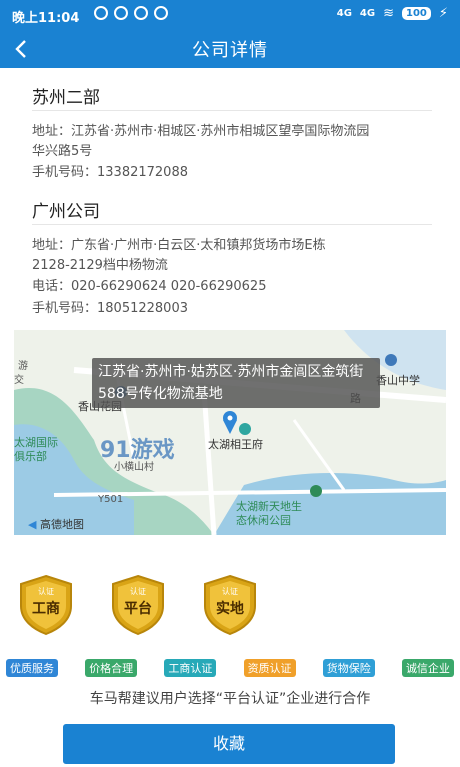 This screenshot has width=460, height=767. Describe the element at coordinates (46, 18) in the screenshot. I see `status-time: 晚上11:04` at that location.